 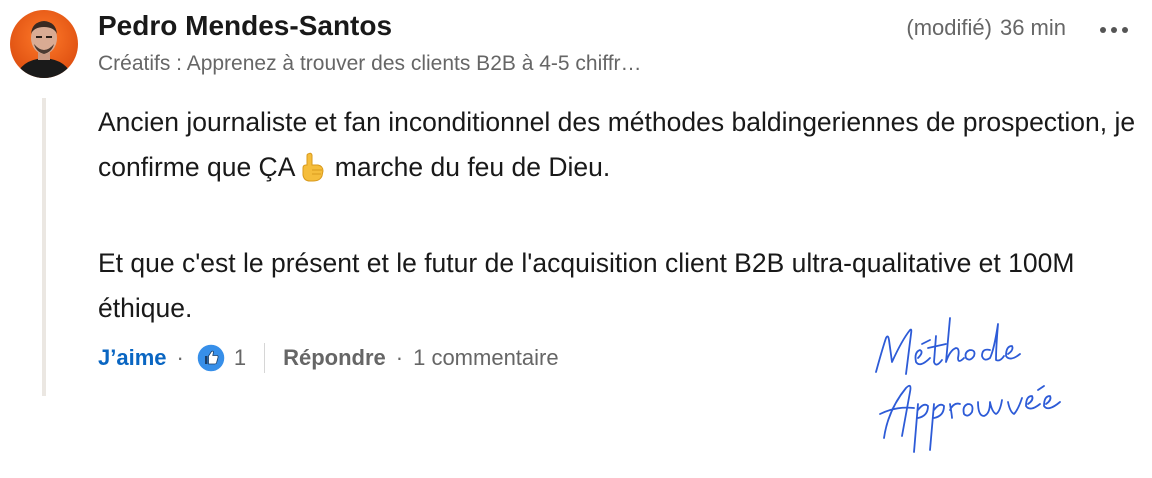 I want to click on comment-actions: J’aime · 1 Répondre · 1 commentaire, so click(x=328, y=358).